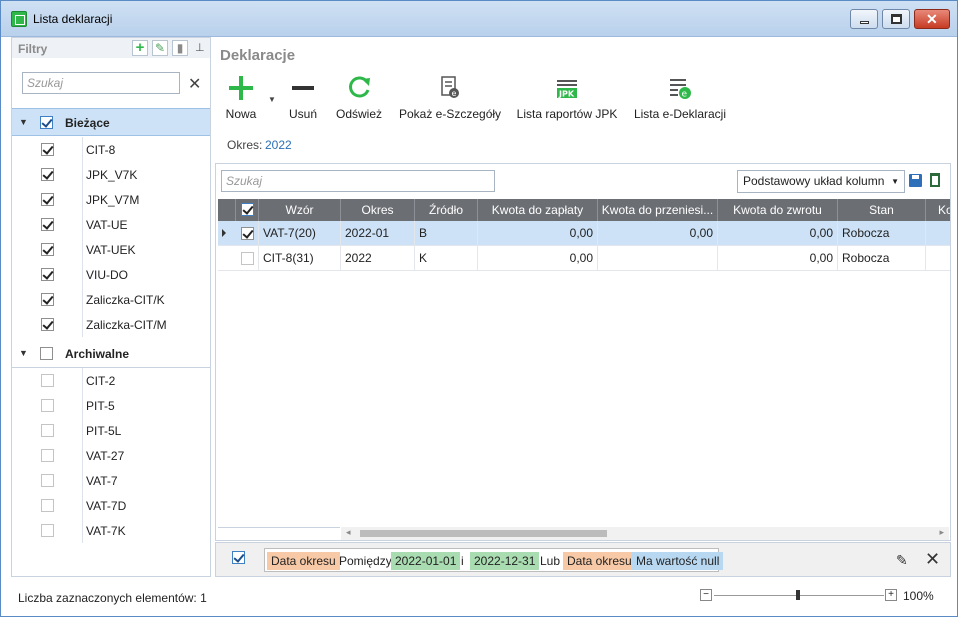 The width and height of the screenshot is (958, 617). I want to click on scroll-left-icon: ◂, so click(348, 532).